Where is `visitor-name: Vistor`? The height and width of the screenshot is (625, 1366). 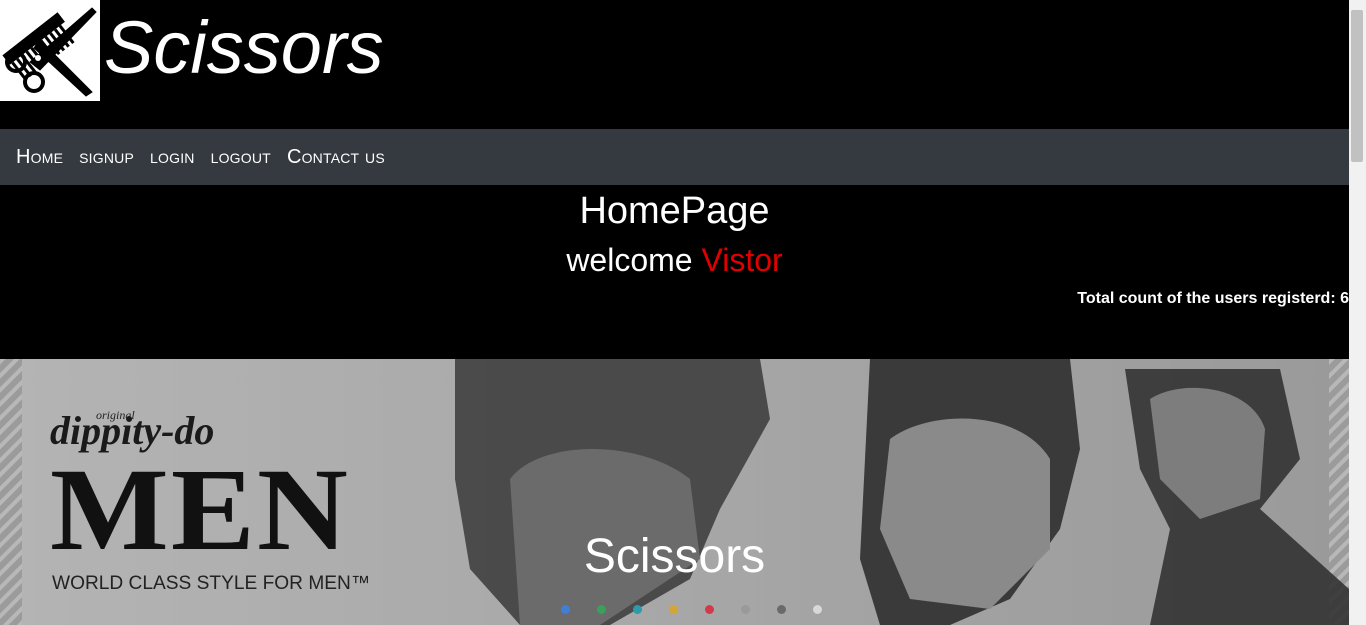
visitor-name: Vistor is located at coordinates (742, 260).